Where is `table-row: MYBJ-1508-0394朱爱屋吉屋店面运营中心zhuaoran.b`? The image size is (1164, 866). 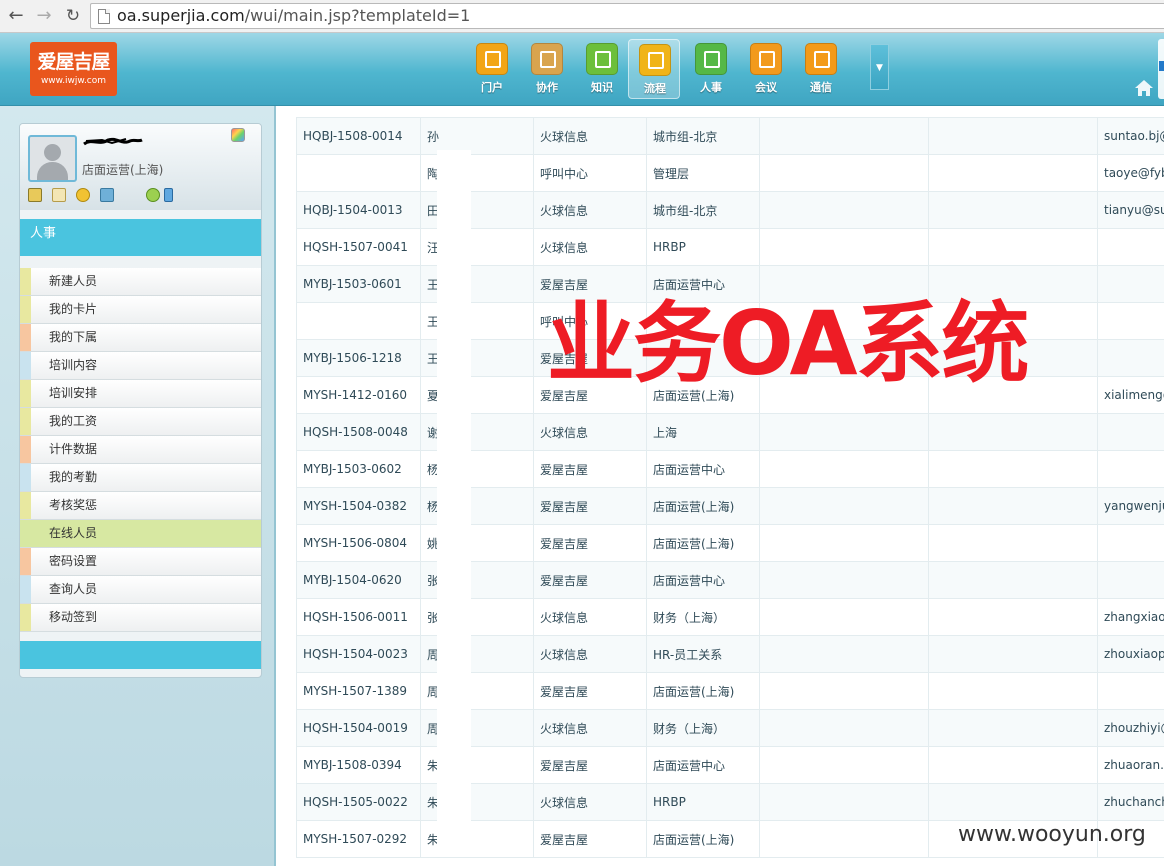 table-row: MYBJ-1508-0394朱爱屋吉屋店面运营中心zhuaoran.b is located at coordinates (730, 765).